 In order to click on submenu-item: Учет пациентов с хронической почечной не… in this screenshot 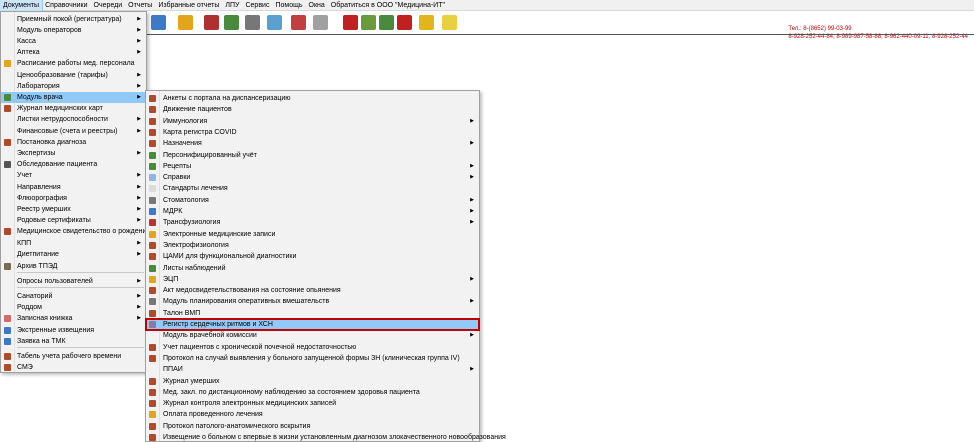, I will do `click(312, 347)`.